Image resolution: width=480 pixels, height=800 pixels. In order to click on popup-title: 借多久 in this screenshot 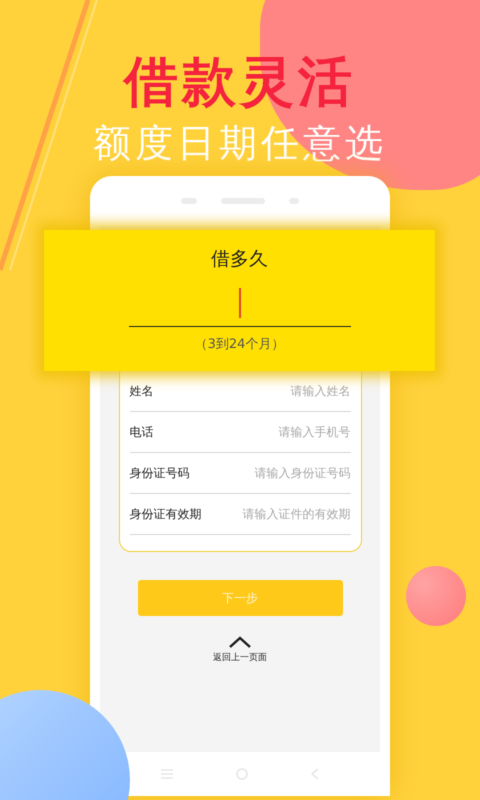, I will do `click(239, 259)`.